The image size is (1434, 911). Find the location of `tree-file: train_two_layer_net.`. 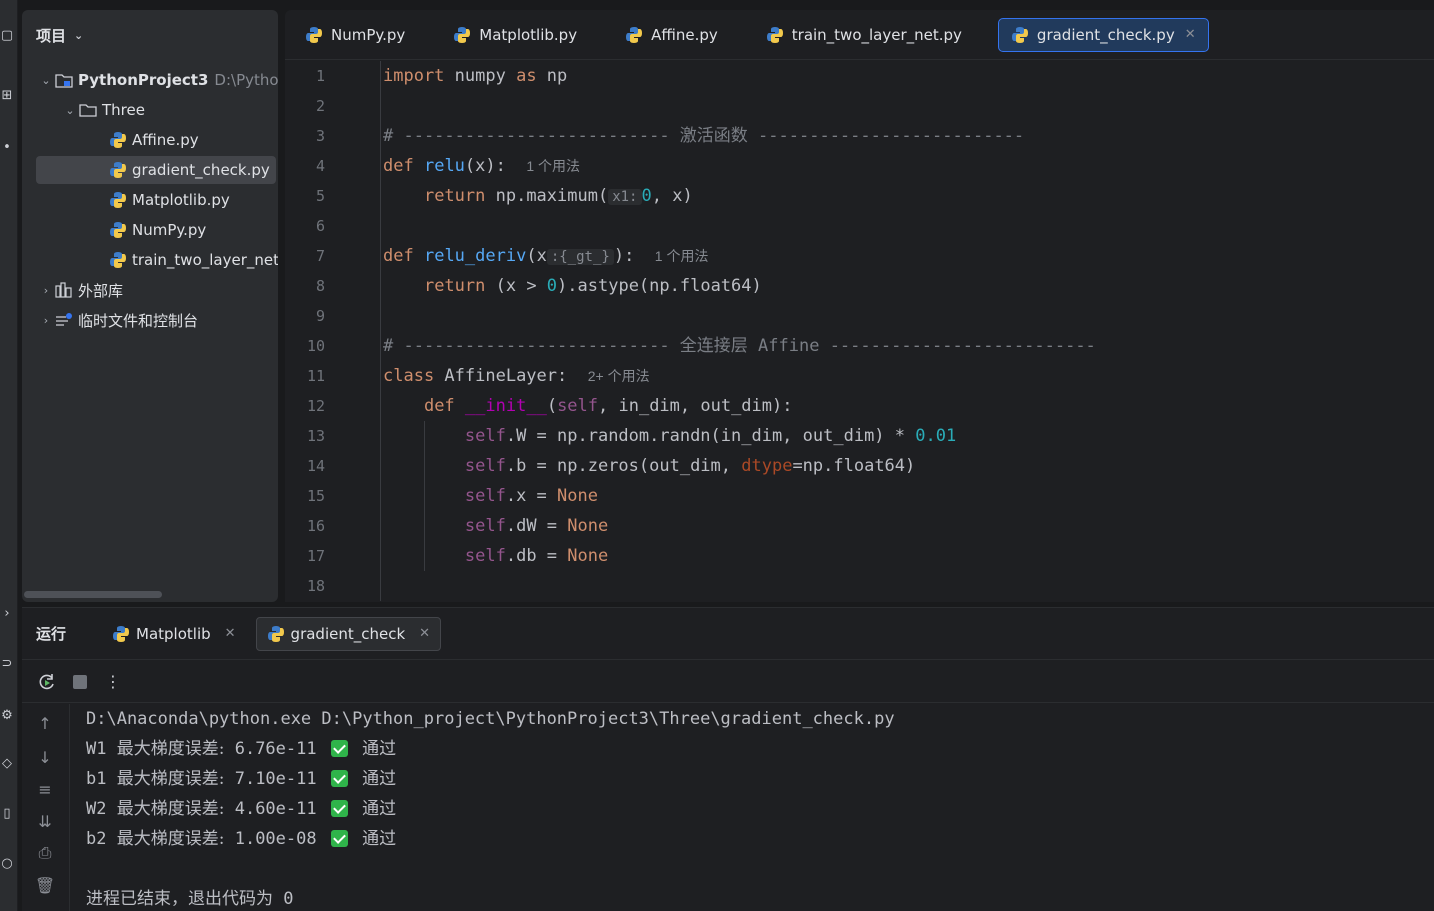

tree-file: train_two_layer_net. is located at coordinates (150, 260).